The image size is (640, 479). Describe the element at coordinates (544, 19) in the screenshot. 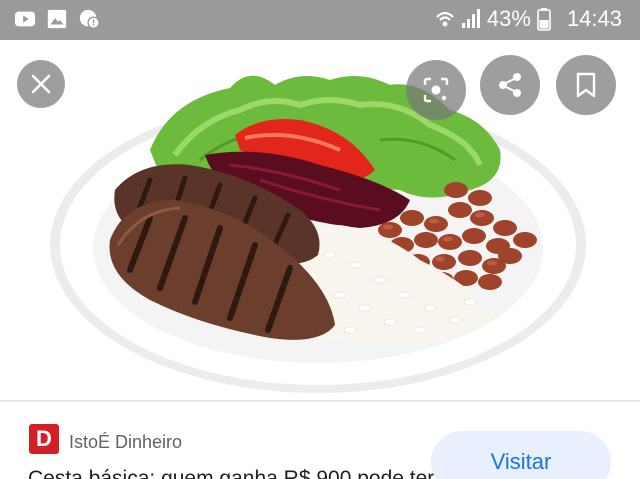

I see `battery-icon` at that location.